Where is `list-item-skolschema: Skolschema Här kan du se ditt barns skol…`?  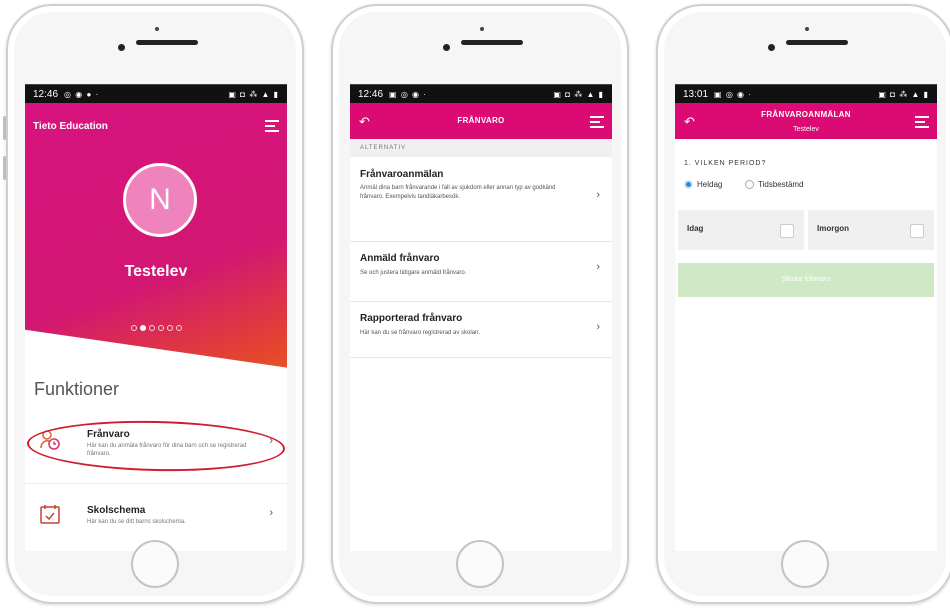 list-item-skolschema: Skolschema Här kan du se ditt barns skol… is located at coordinates (156, 517).